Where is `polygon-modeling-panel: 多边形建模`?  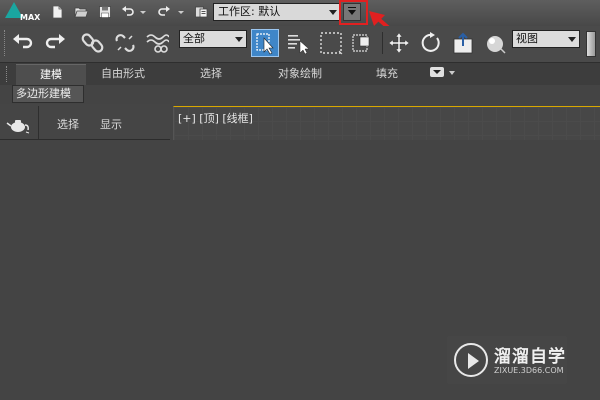
polygon-modeling-panel: 多边形建模 is located at coordinates (48, 94).